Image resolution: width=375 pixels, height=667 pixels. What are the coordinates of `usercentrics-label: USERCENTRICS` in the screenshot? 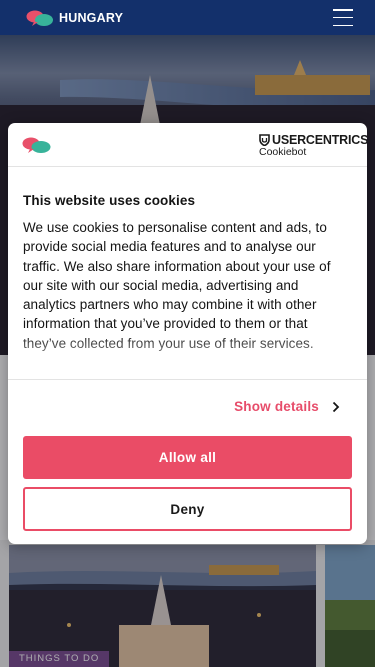 It's located at (319, 140).